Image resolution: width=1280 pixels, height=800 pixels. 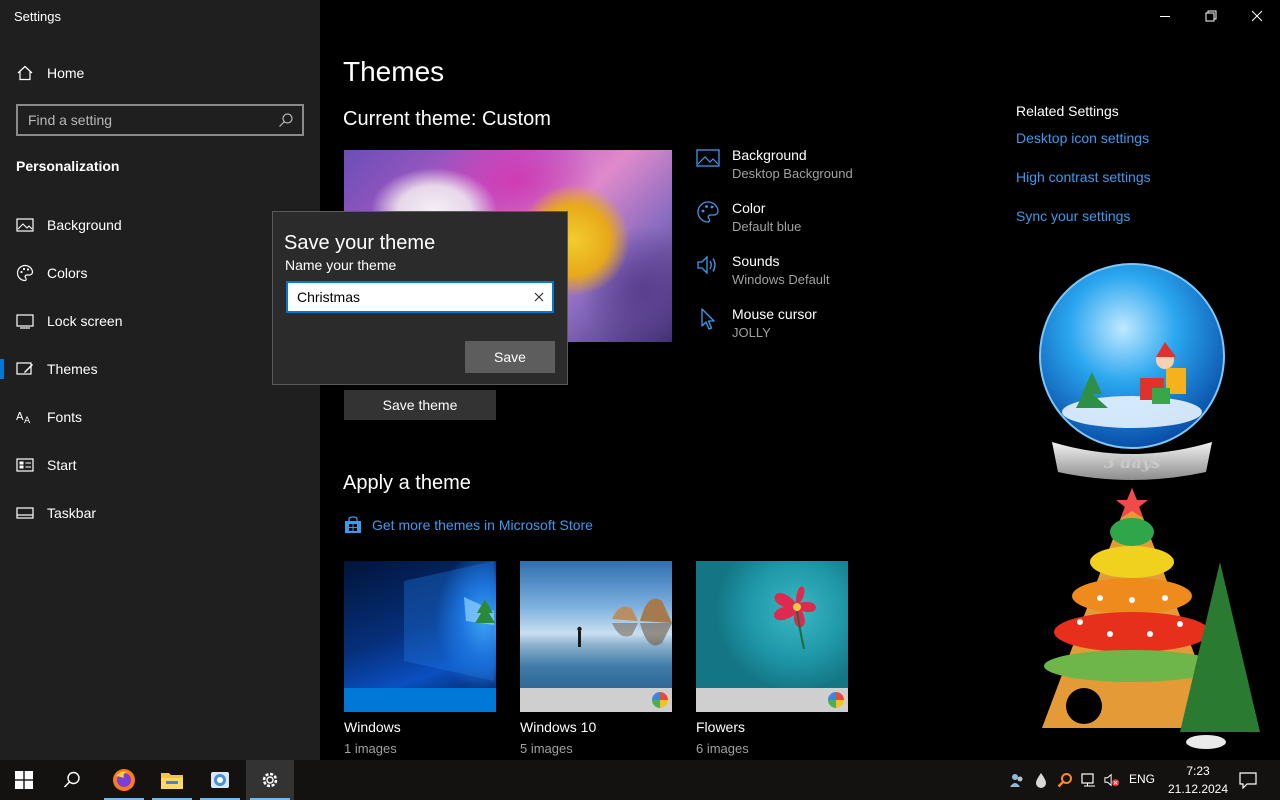 I want to click on taskbar: ENG 7:23 21.12.2024, so click(x=640, y=780).